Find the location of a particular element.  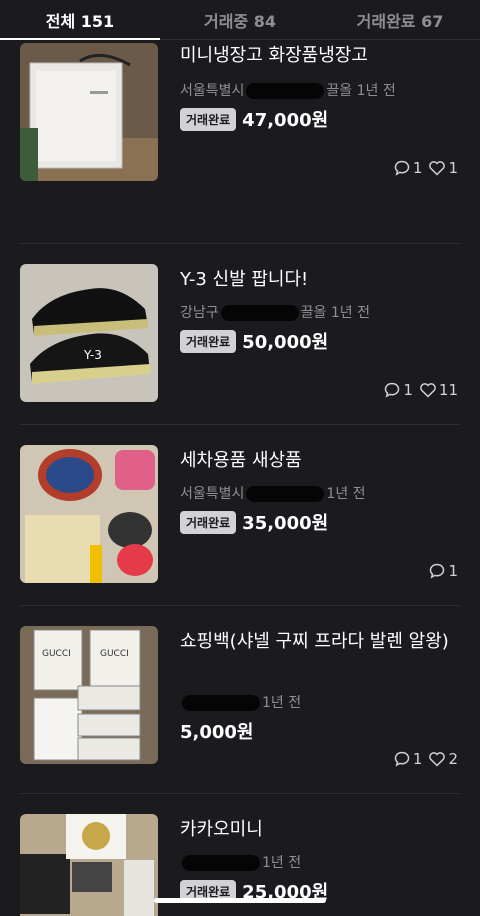

home-indicator is located at coordinates (240, 900).